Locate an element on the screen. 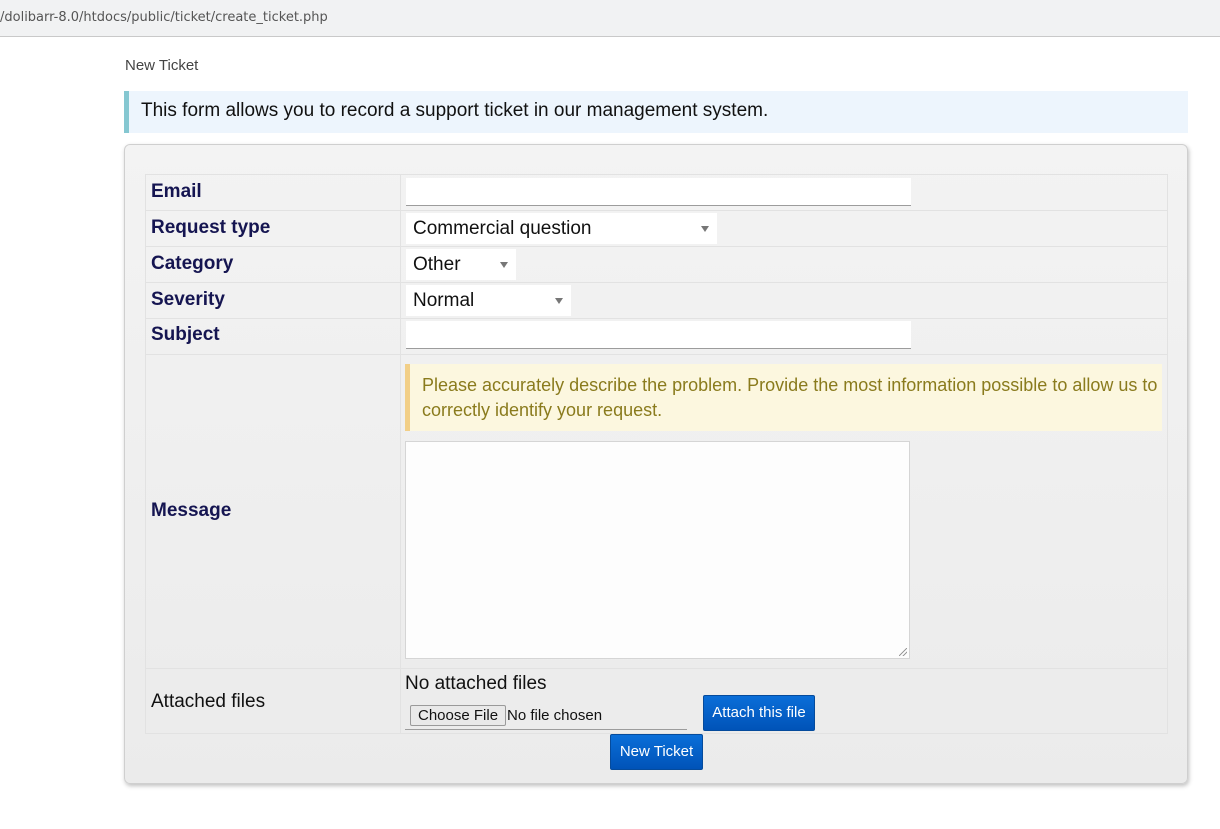 The height and width of the screenshot is (829, 1220). message-label: Message is located at coordinates (191, 510).